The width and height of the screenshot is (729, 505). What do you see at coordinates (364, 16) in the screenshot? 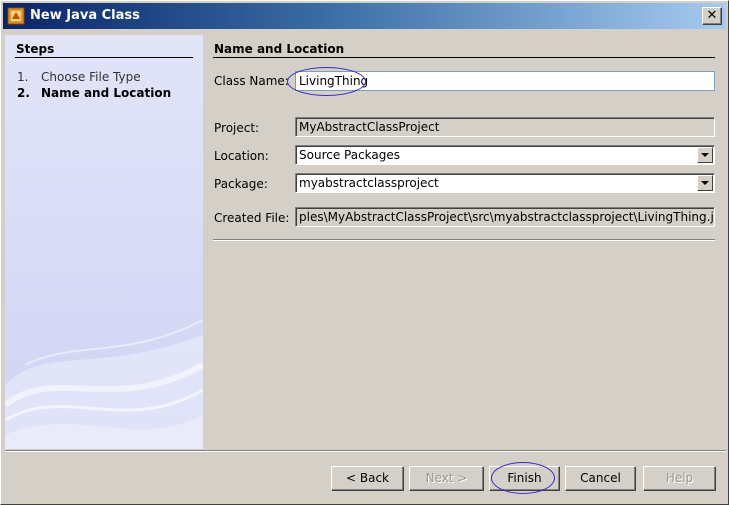
I see `title-bar: New Java Class ✕` at bounding box center [364, 16].